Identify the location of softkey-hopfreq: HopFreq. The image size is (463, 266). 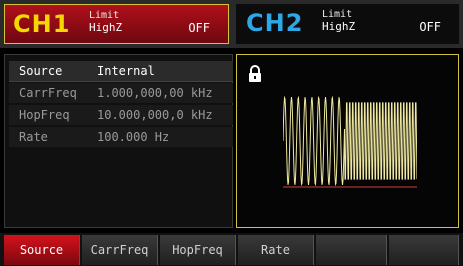
(198, 250).